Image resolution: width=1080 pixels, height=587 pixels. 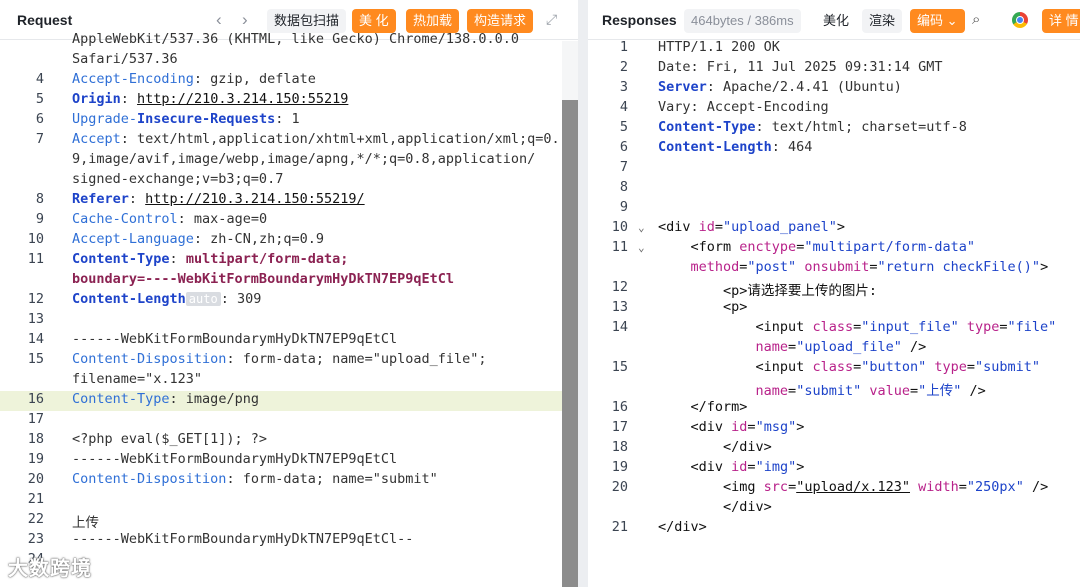 I want to click on code-line: Origin: http://210.3.214.150:55219, so click(x=210, y=99).